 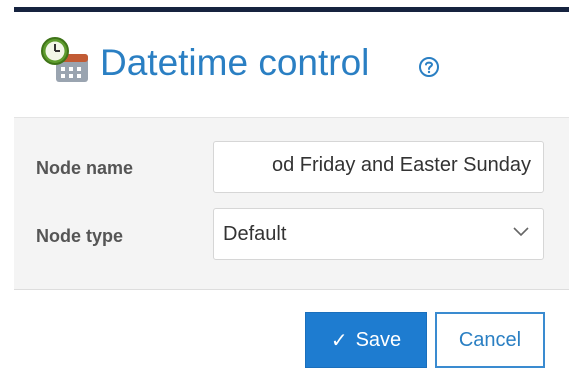 I want to click on save-button: ✓ Save, so click(x=366, y=340).